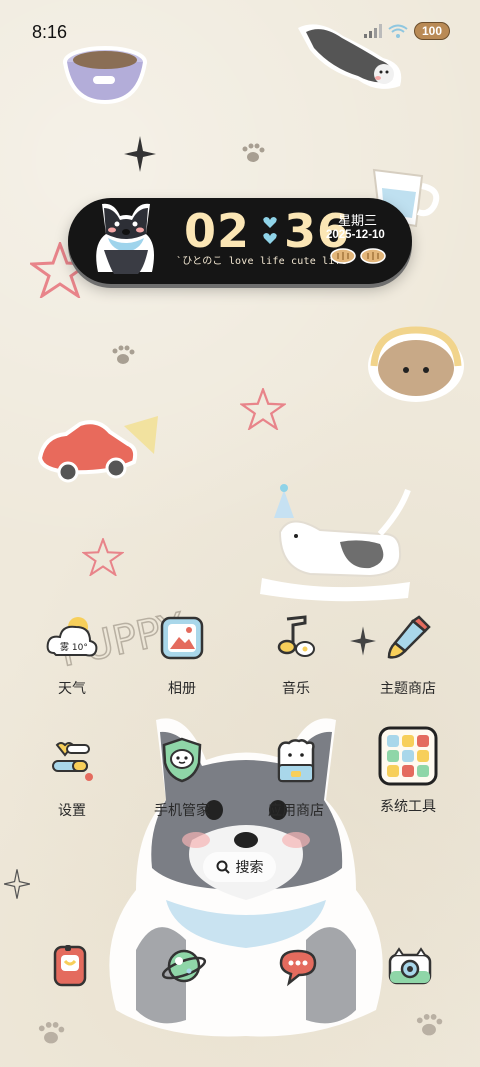  I want to click on search-label: 搜索, so click(249, 868).